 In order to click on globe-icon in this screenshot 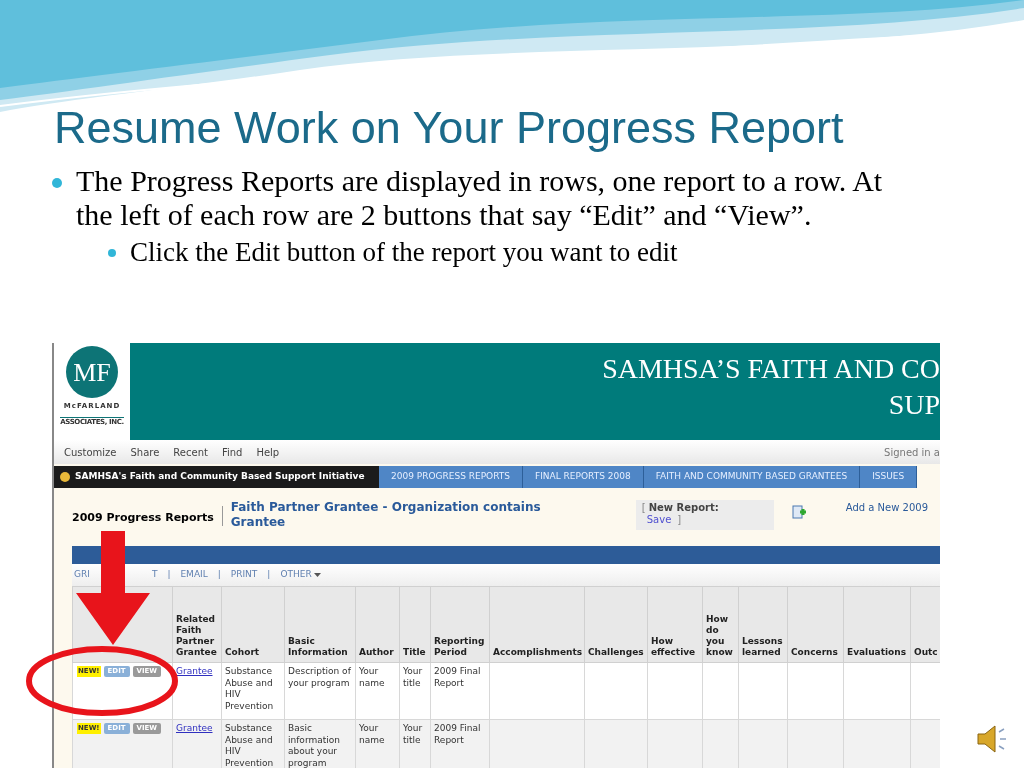, I will do `click(65, 477)`.